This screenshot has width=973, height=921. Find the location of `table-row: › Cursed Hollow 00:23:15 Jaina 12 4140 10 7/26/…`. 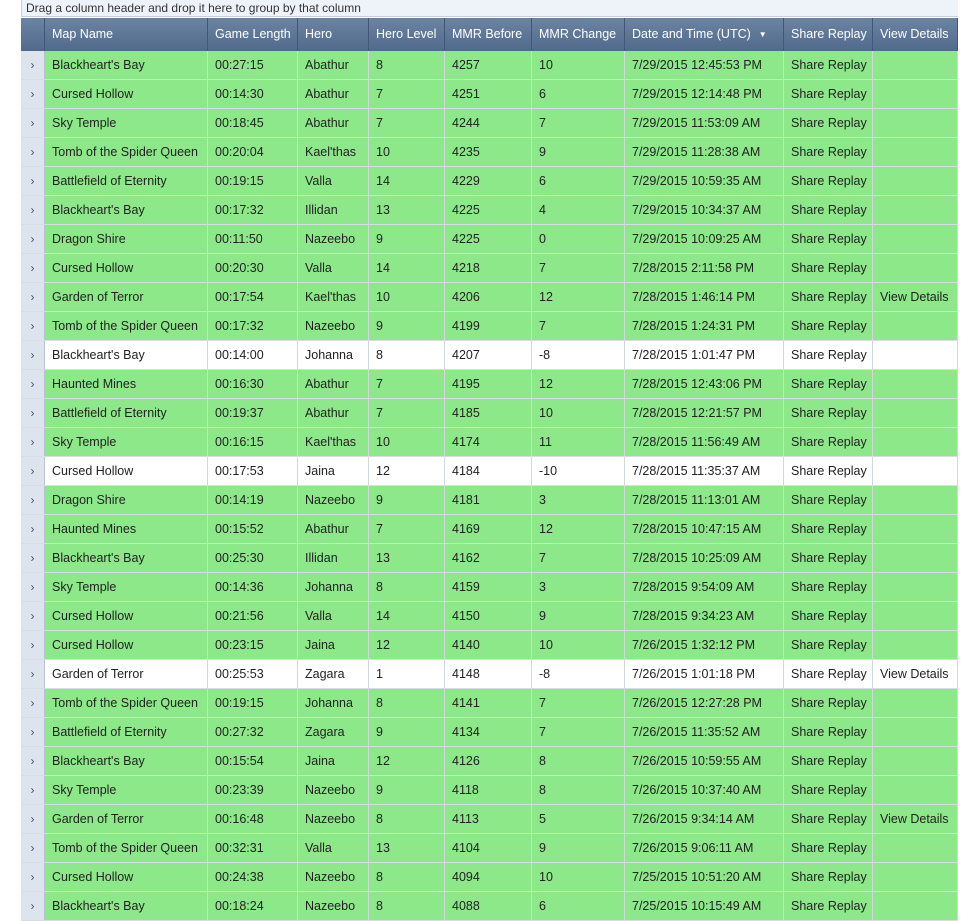

table-row: › Cursed Hollow 00:23:15 Jaina 12 4140 10 7/26/… is located at coordinates (489, 645).